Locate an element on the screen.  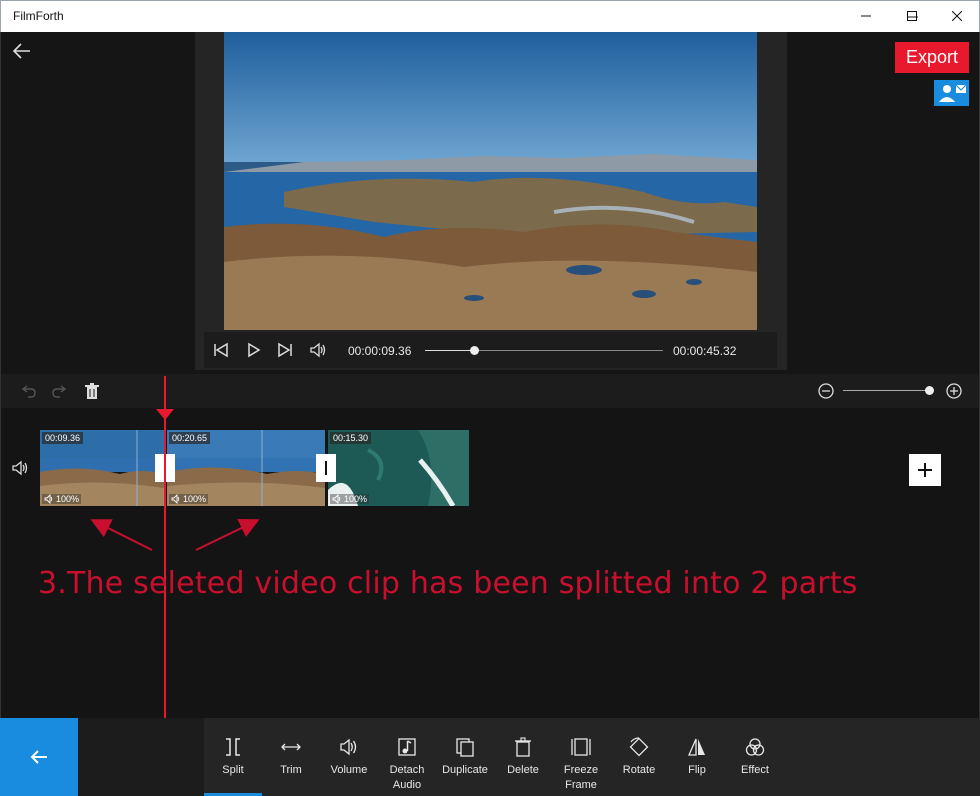
tool-delete: Delete is located at coordinates (523, 757).